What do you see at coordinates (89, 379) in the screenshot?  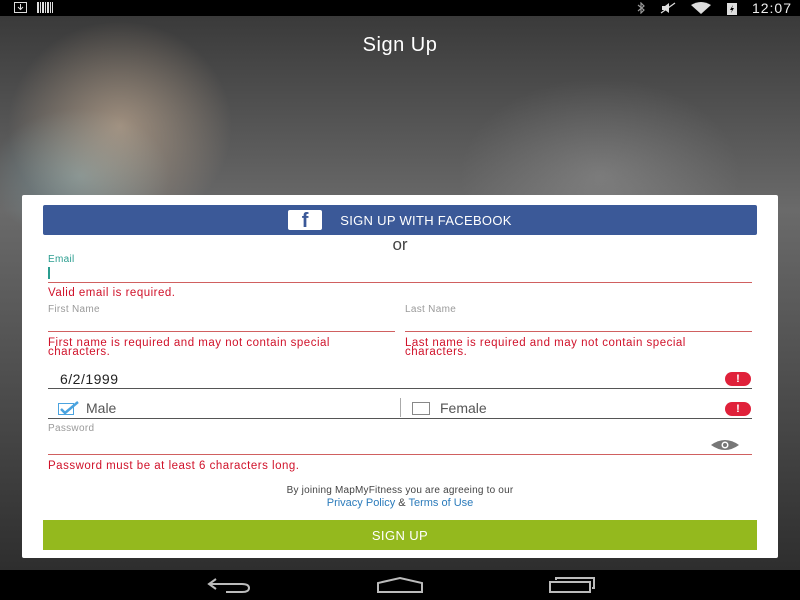 I see `birthdate-field: 6/2/1999` at bounding box center [89, 379].